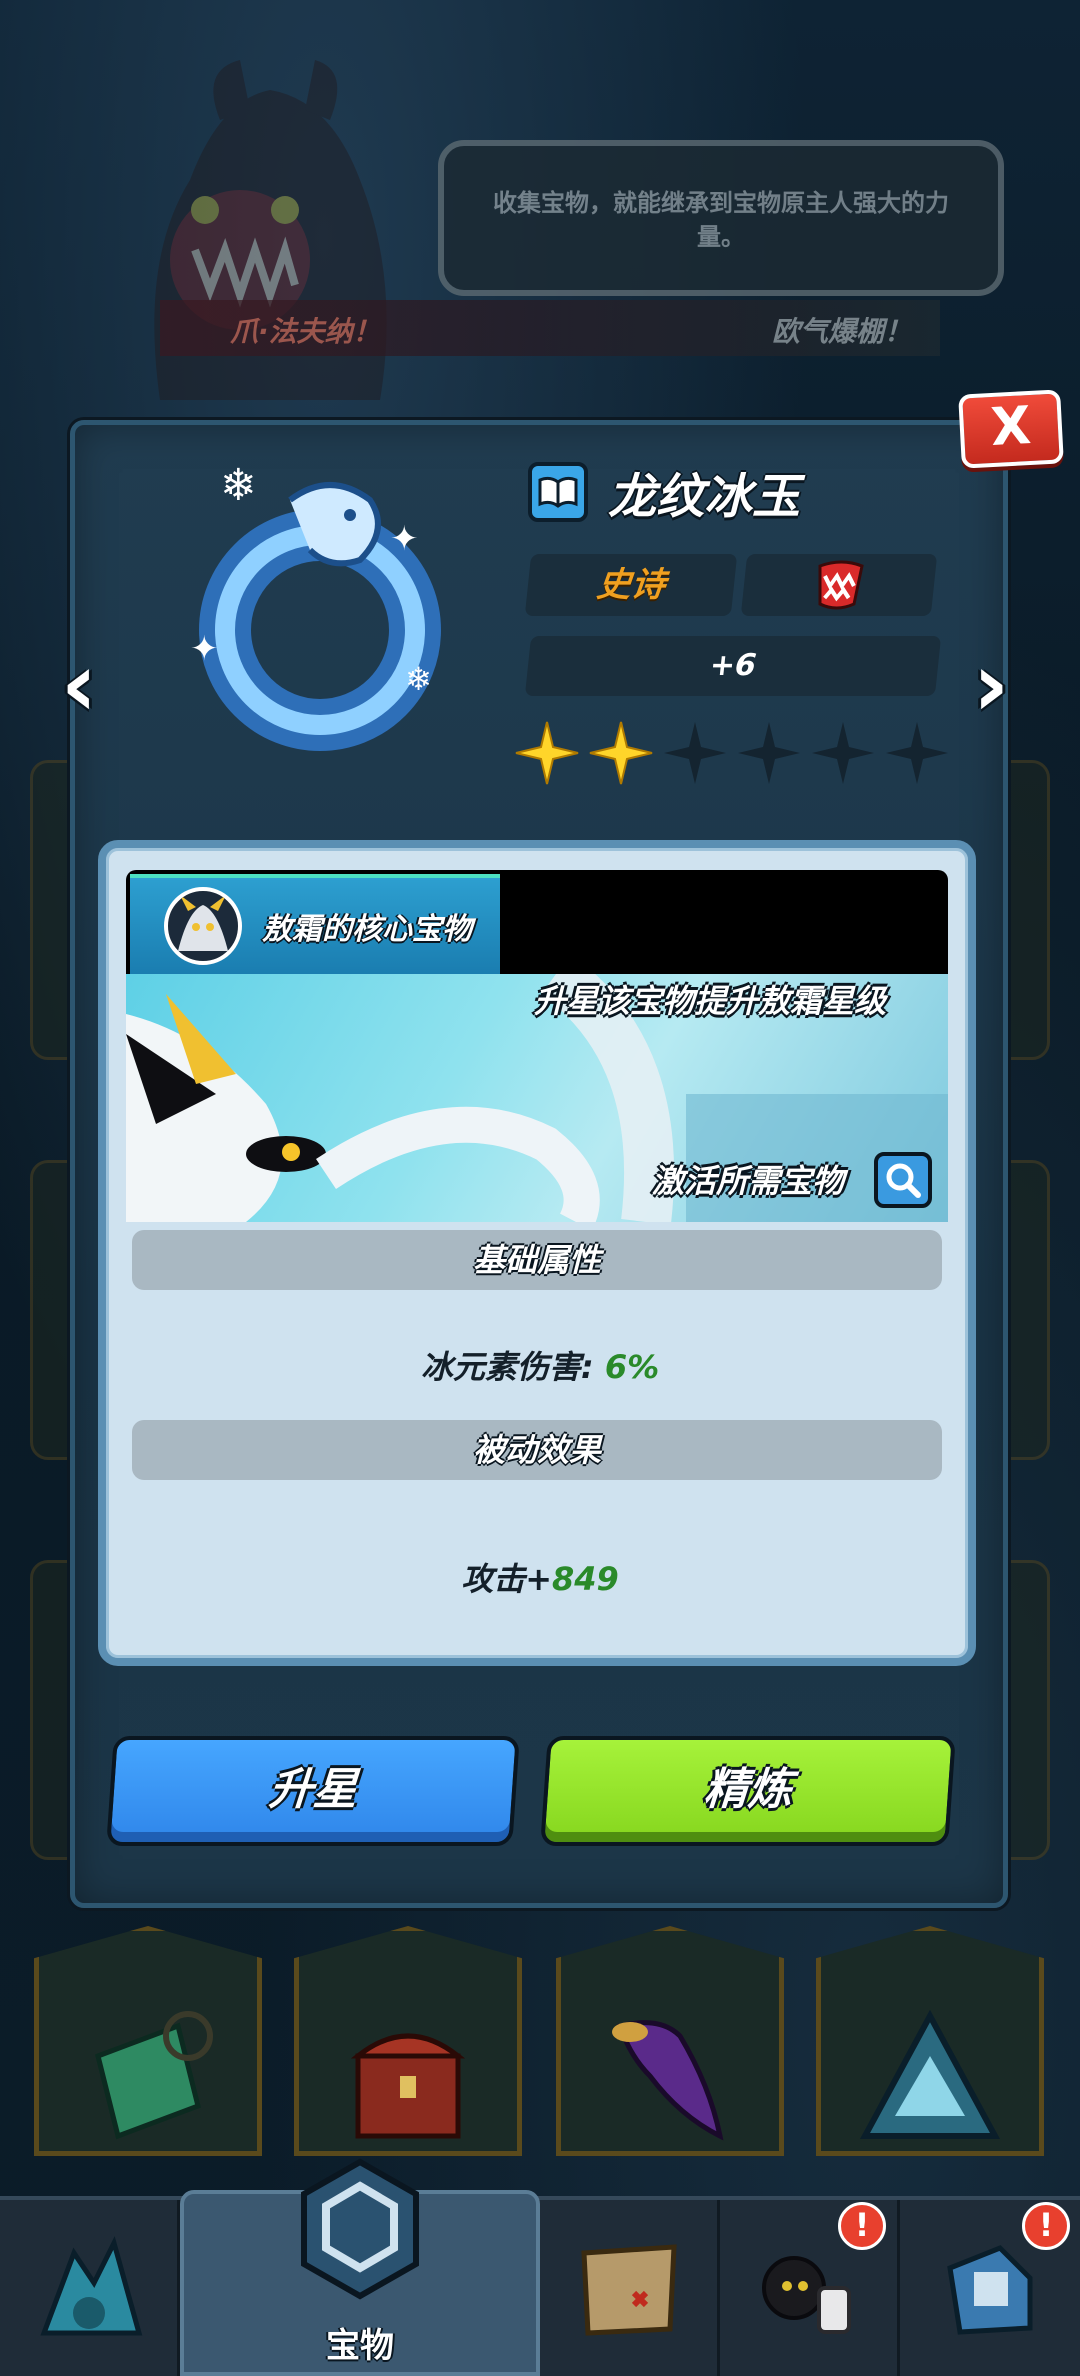  Describe the element at coordinates (991, 685) in the screenshot. I see `next-arrow-button: ›` at that location.